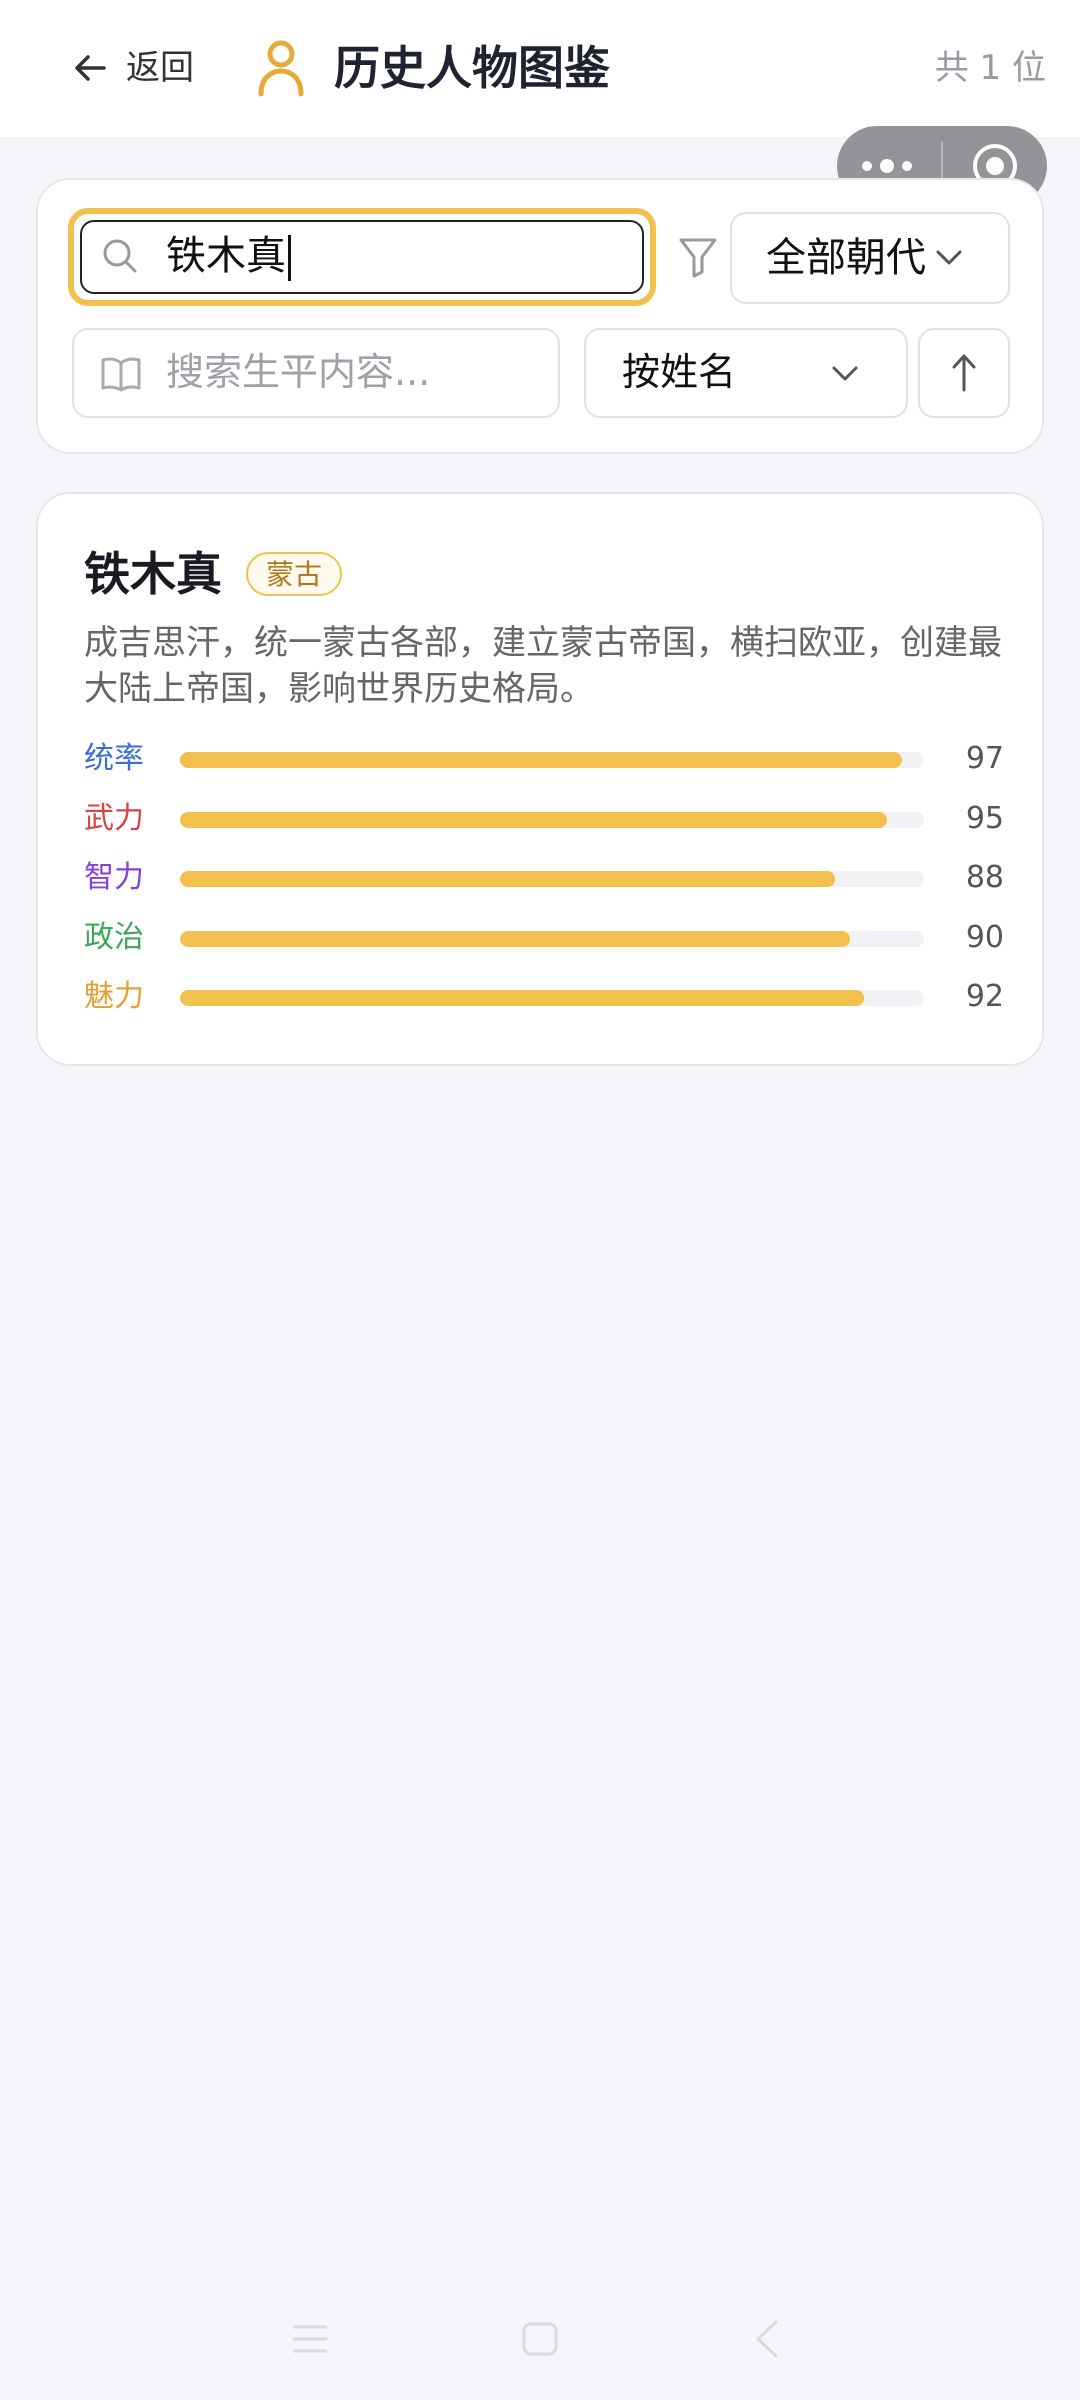  Describe the element at coordinates (472, 68) in the screenshot. I see `page-title: 历史人物图鉴` at that location.